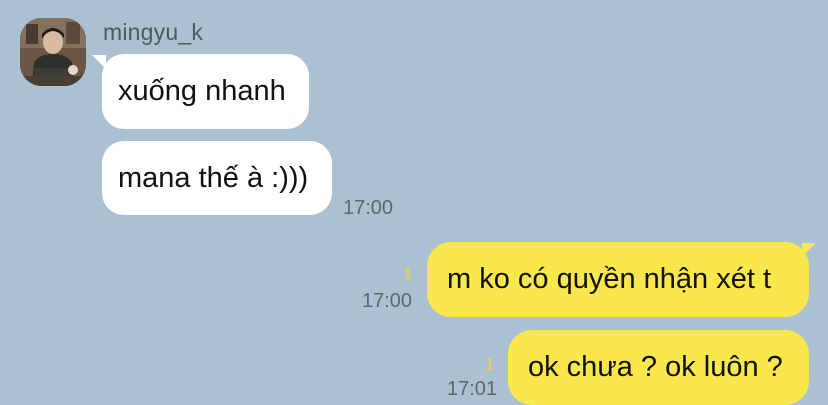 This screenshot has width=828, height=405. Describe the element at coordinates (202, 91) in the screenshot. I see `message-text: xuống nhanh` at that location.